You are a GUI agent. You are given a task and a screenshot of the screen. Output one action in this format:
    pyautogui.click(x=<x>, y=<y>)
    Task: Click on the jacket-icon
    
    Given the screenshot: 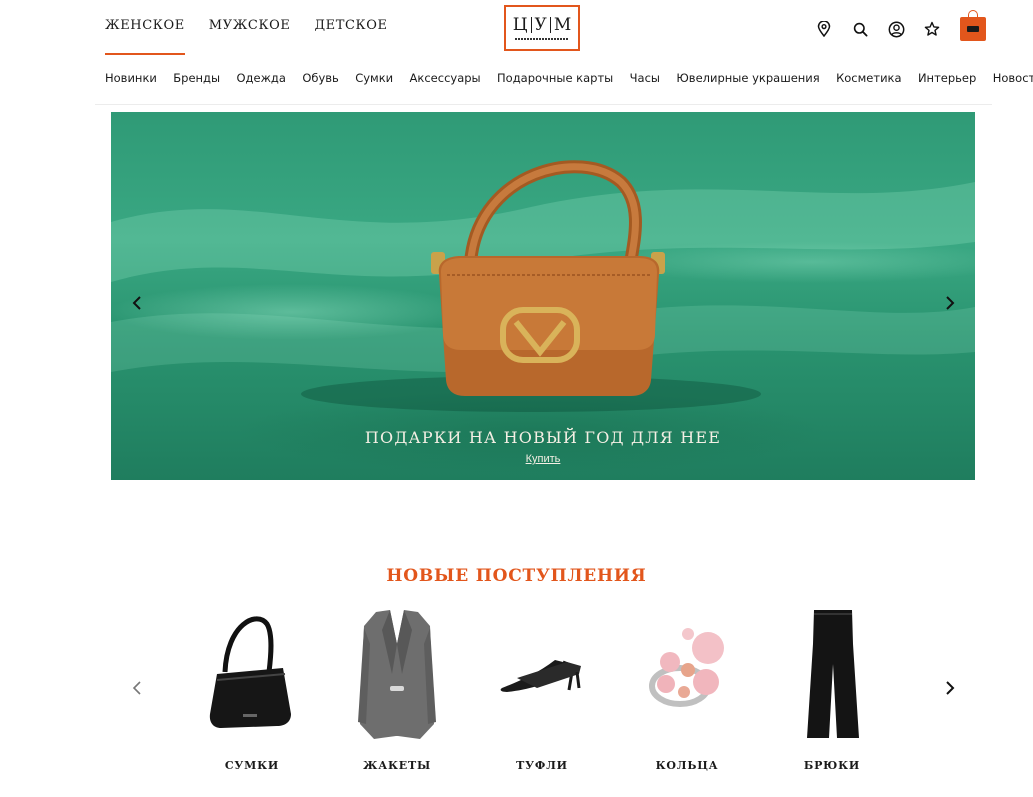 What is the action you would take?
    pyautogui.click(x=397, y=674)
    